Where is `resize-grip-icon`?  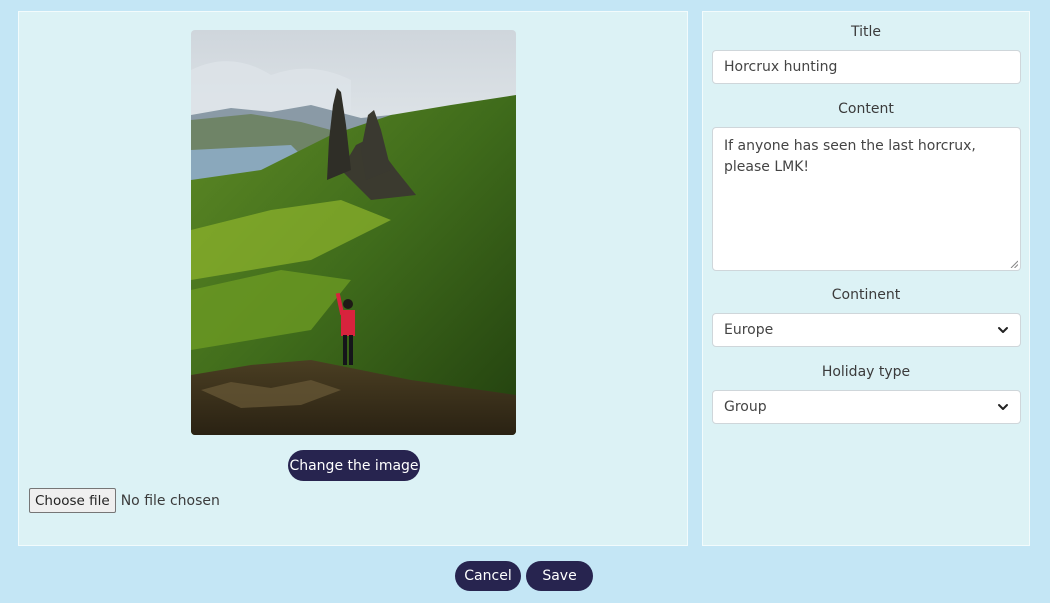
resize-grip-icon is located at coordinates (1014, 264).